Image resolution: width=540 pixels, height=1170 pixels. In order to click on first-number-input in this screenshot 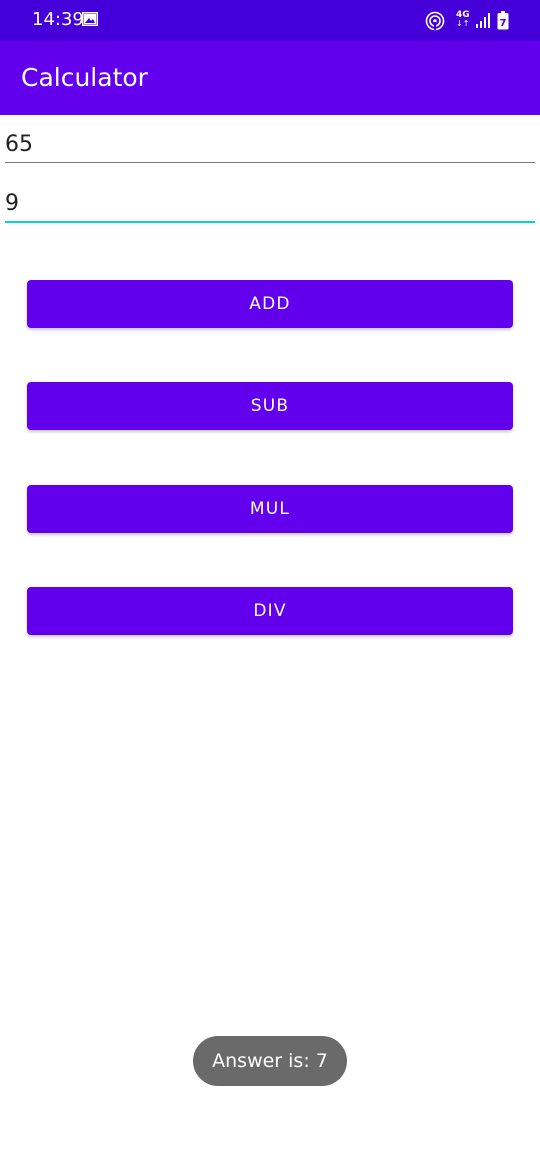, I will do `click(270, 144)`.